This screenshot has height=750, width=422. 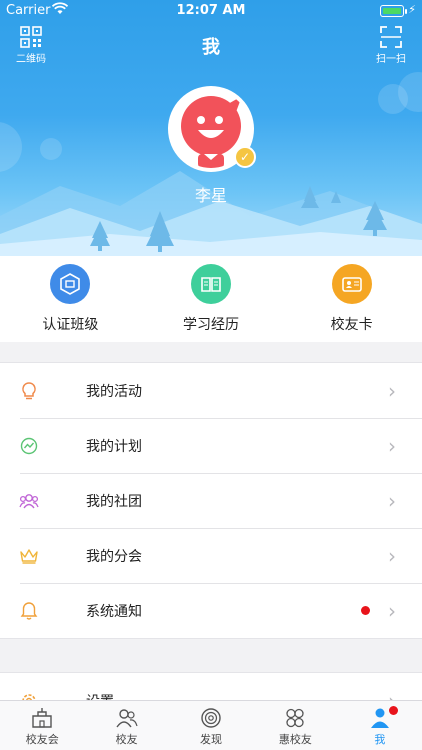 I want to click on menu-item-label: 我的计划, so click(x=114, y=446).